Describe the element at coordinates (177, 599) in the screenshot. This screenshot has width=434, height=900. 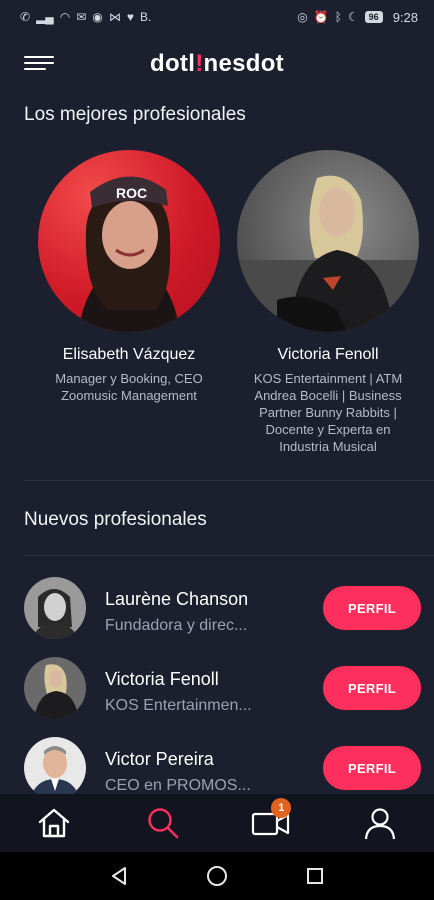
I see `list-item-name: Laurène Chanson` at that location.